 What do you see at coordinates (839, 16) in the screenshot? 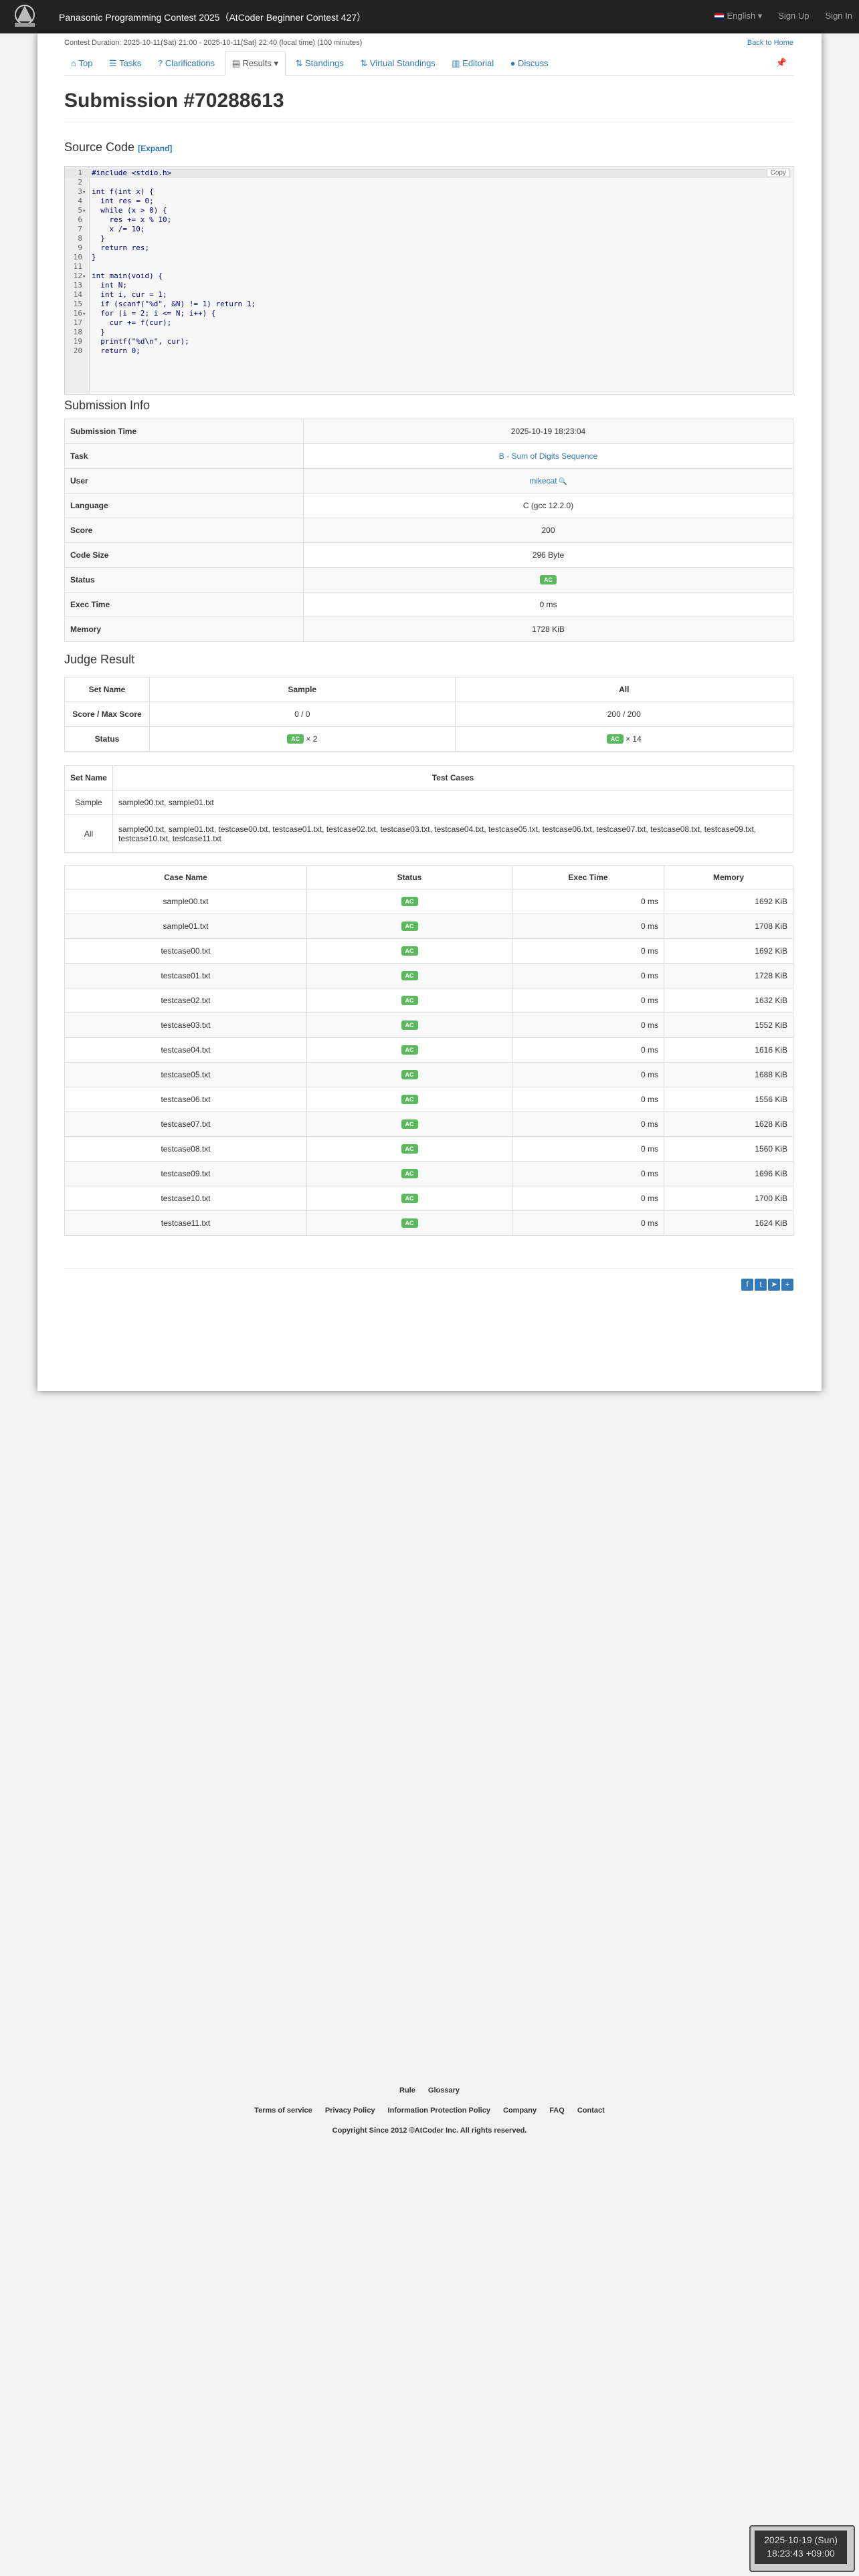
I see `sign-in-link: Sign In` at bounding box center [839, 16].